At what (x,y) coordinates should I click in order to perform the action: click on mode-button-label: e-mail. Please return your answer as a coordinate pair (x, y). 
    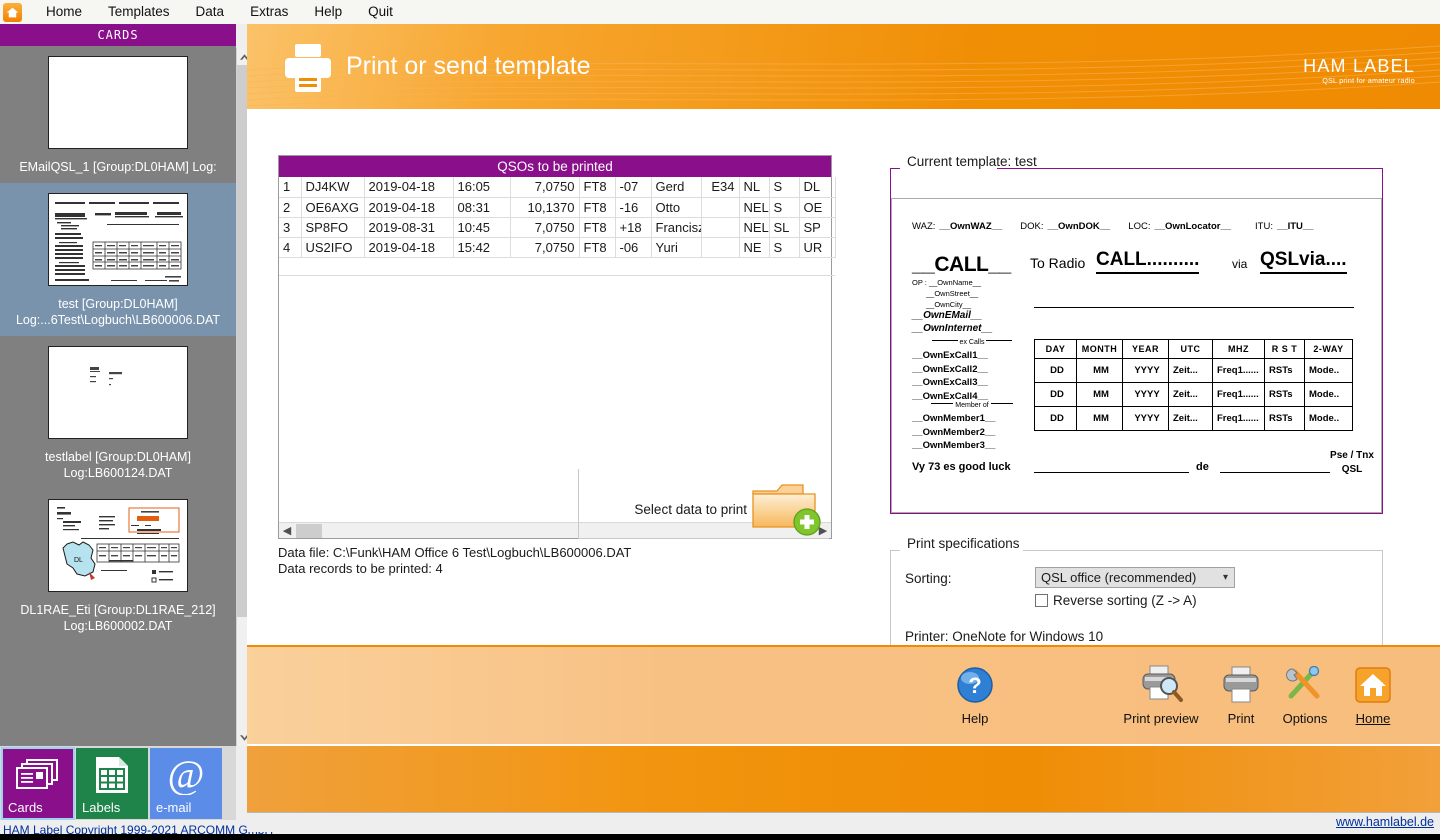
    Looking at the image, I should click on (174, 807).